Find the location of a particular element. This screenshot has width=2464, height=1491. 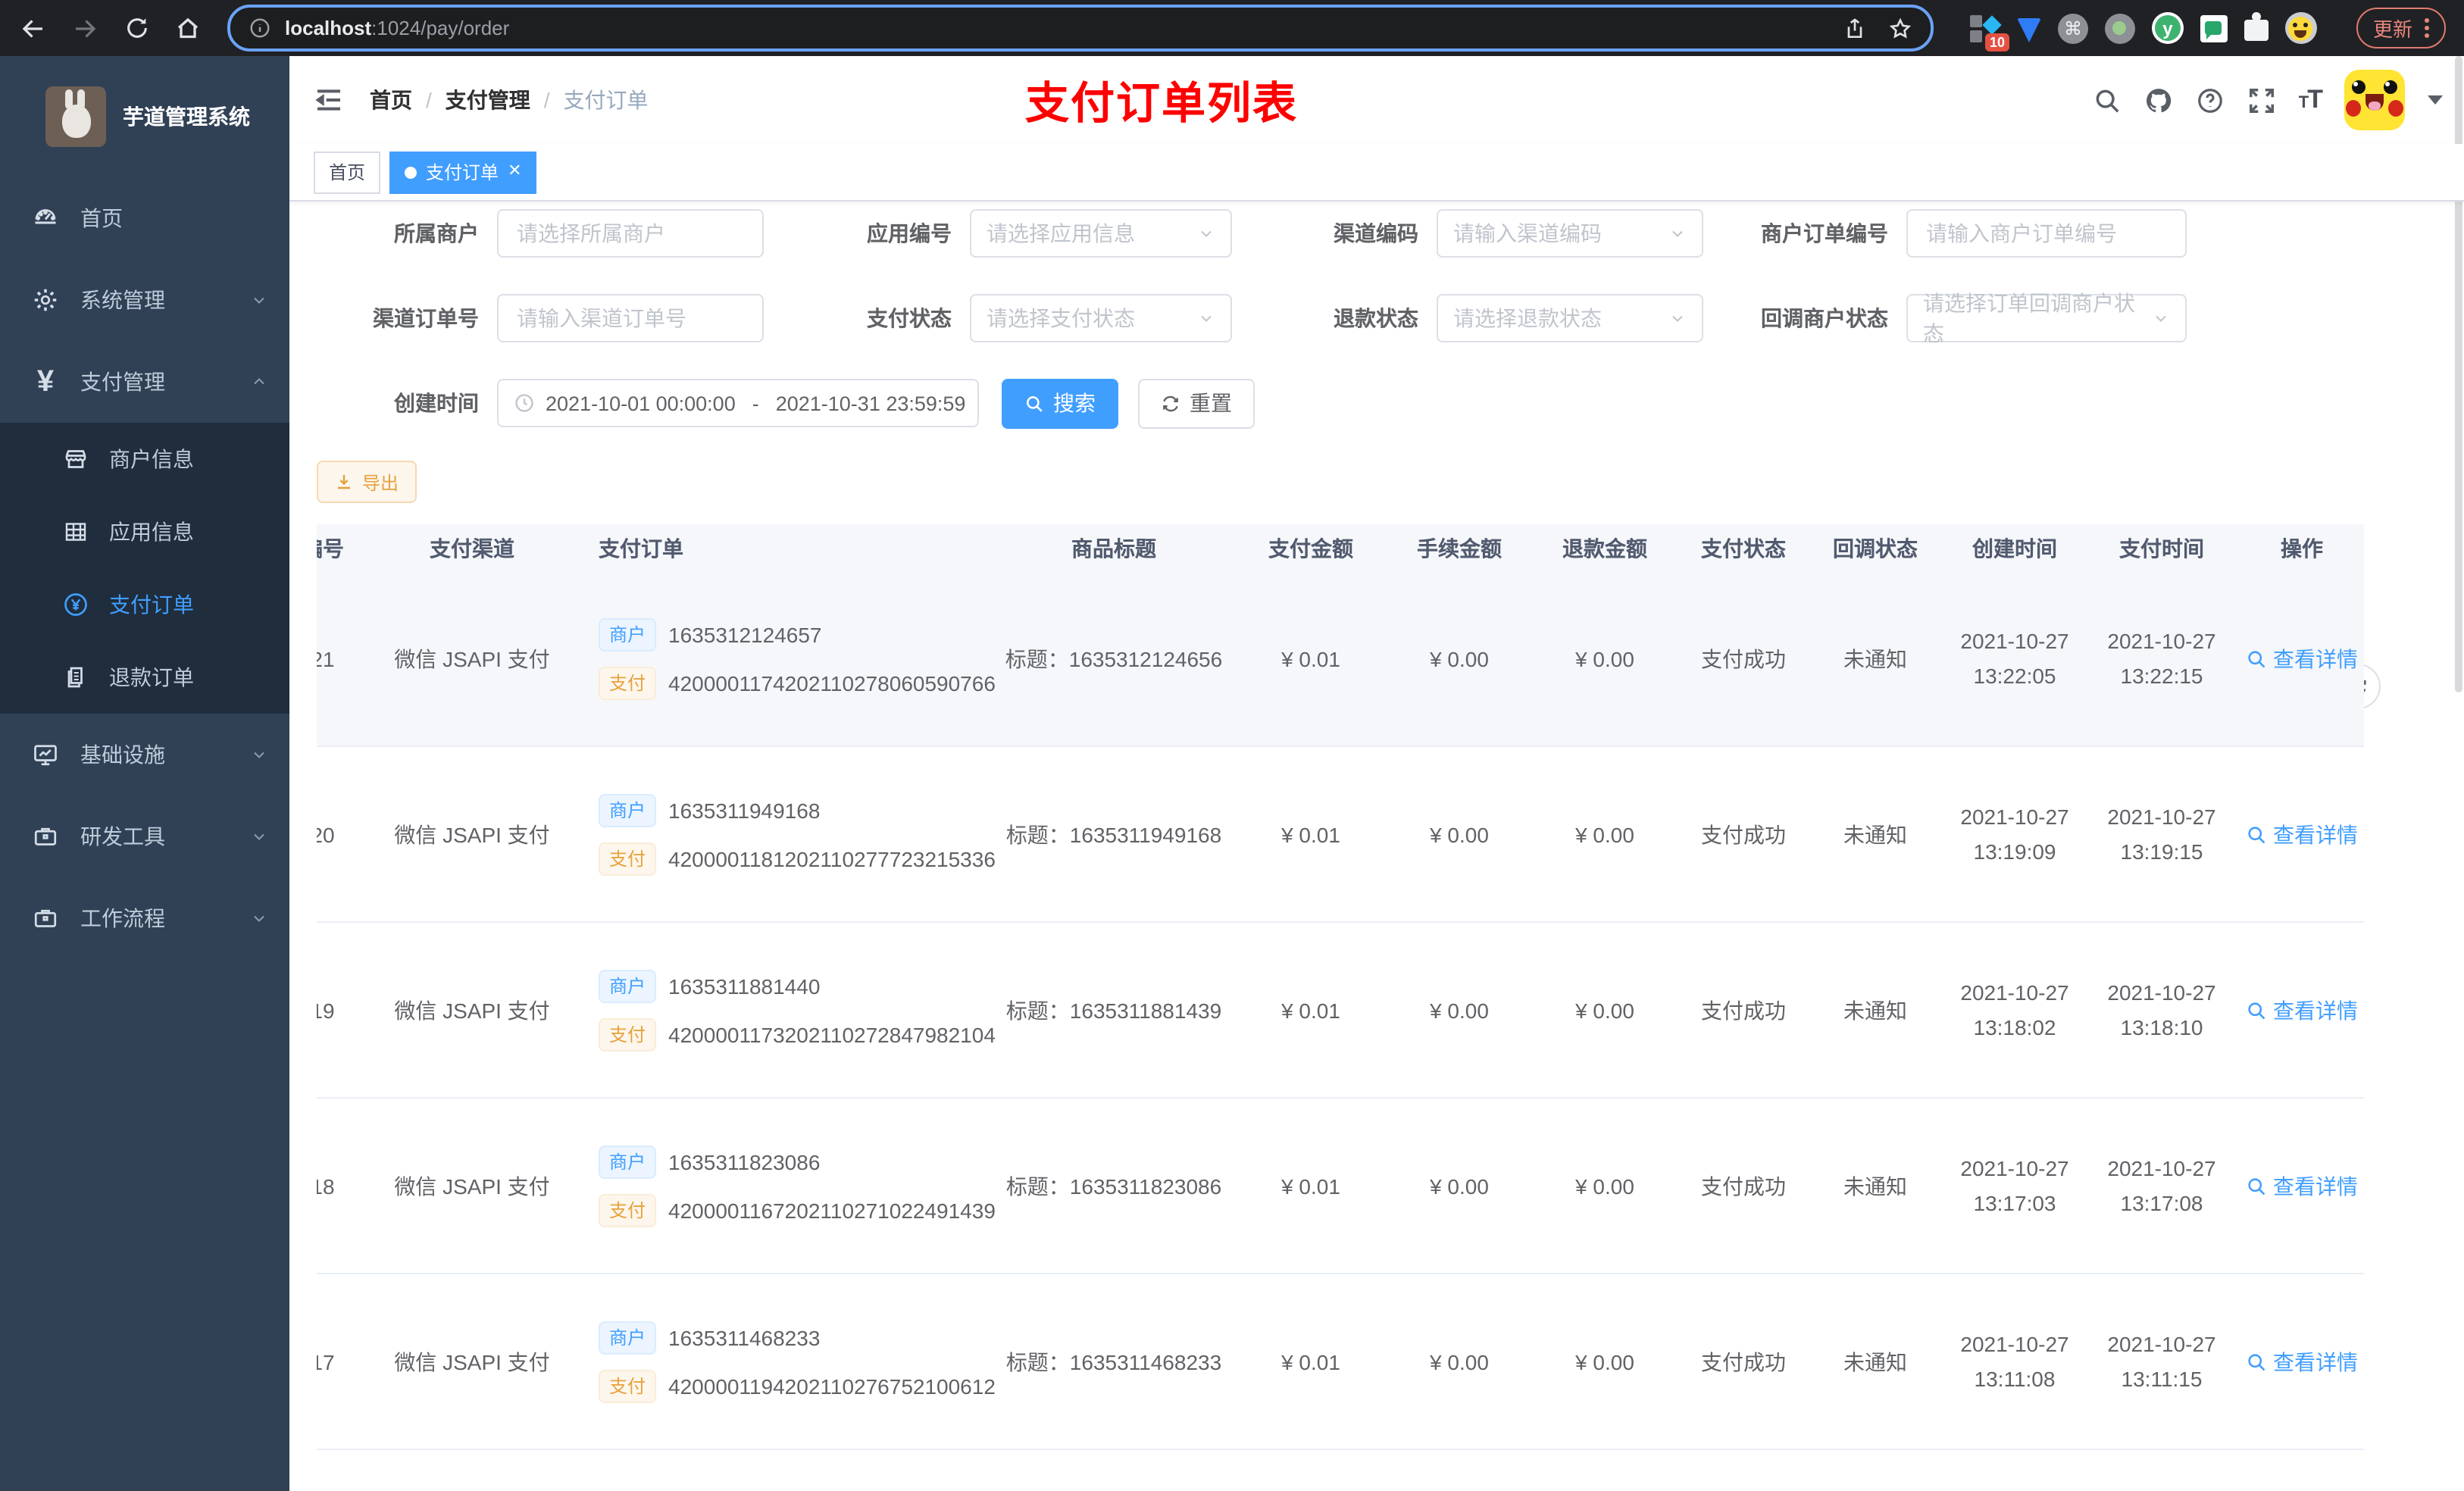

chat-extension-icon is located at coordinates (2214, 28).